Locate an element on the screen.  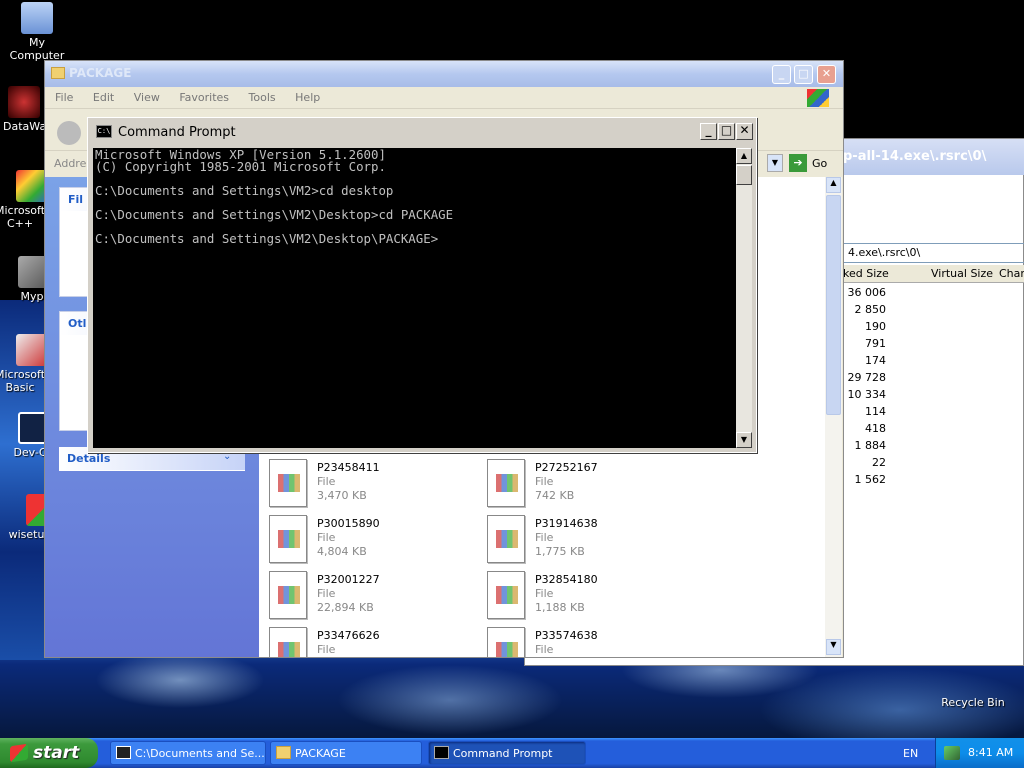
list-item: P32001227 File 22,894 KB is located at coordinates (374, 597).